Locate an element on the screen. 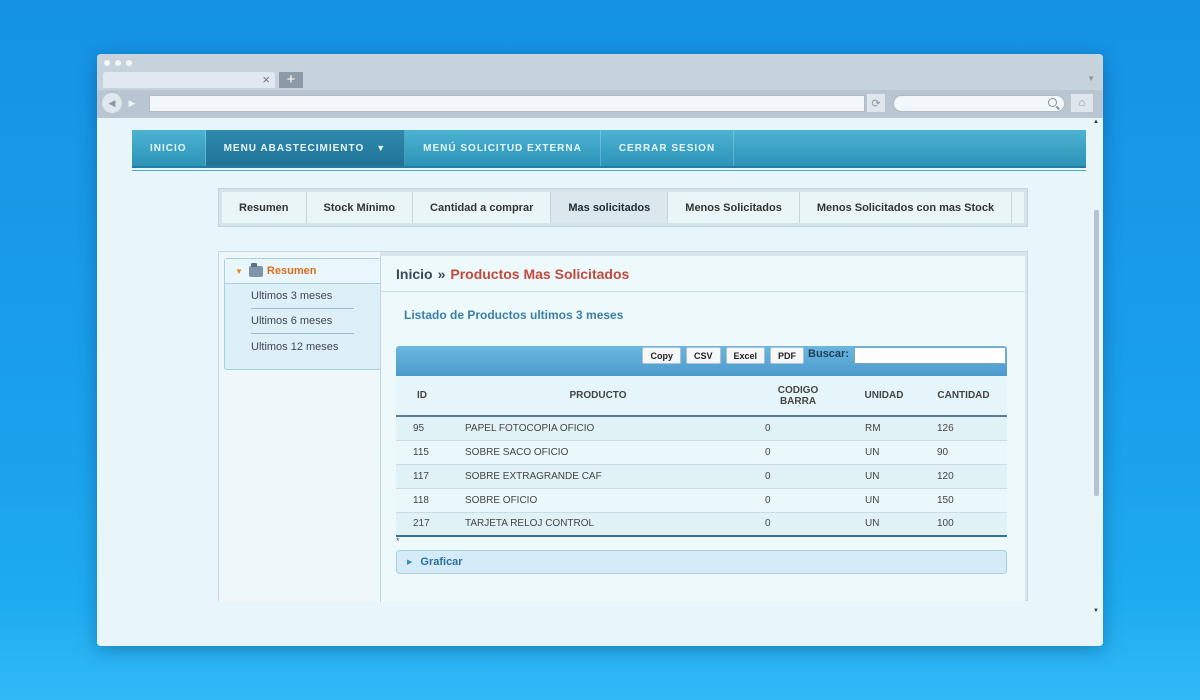 The width and height of the screenshot is (1200, 700). tab-stock-minimo: Stock Mínimo is located at coordinates (360, 207).